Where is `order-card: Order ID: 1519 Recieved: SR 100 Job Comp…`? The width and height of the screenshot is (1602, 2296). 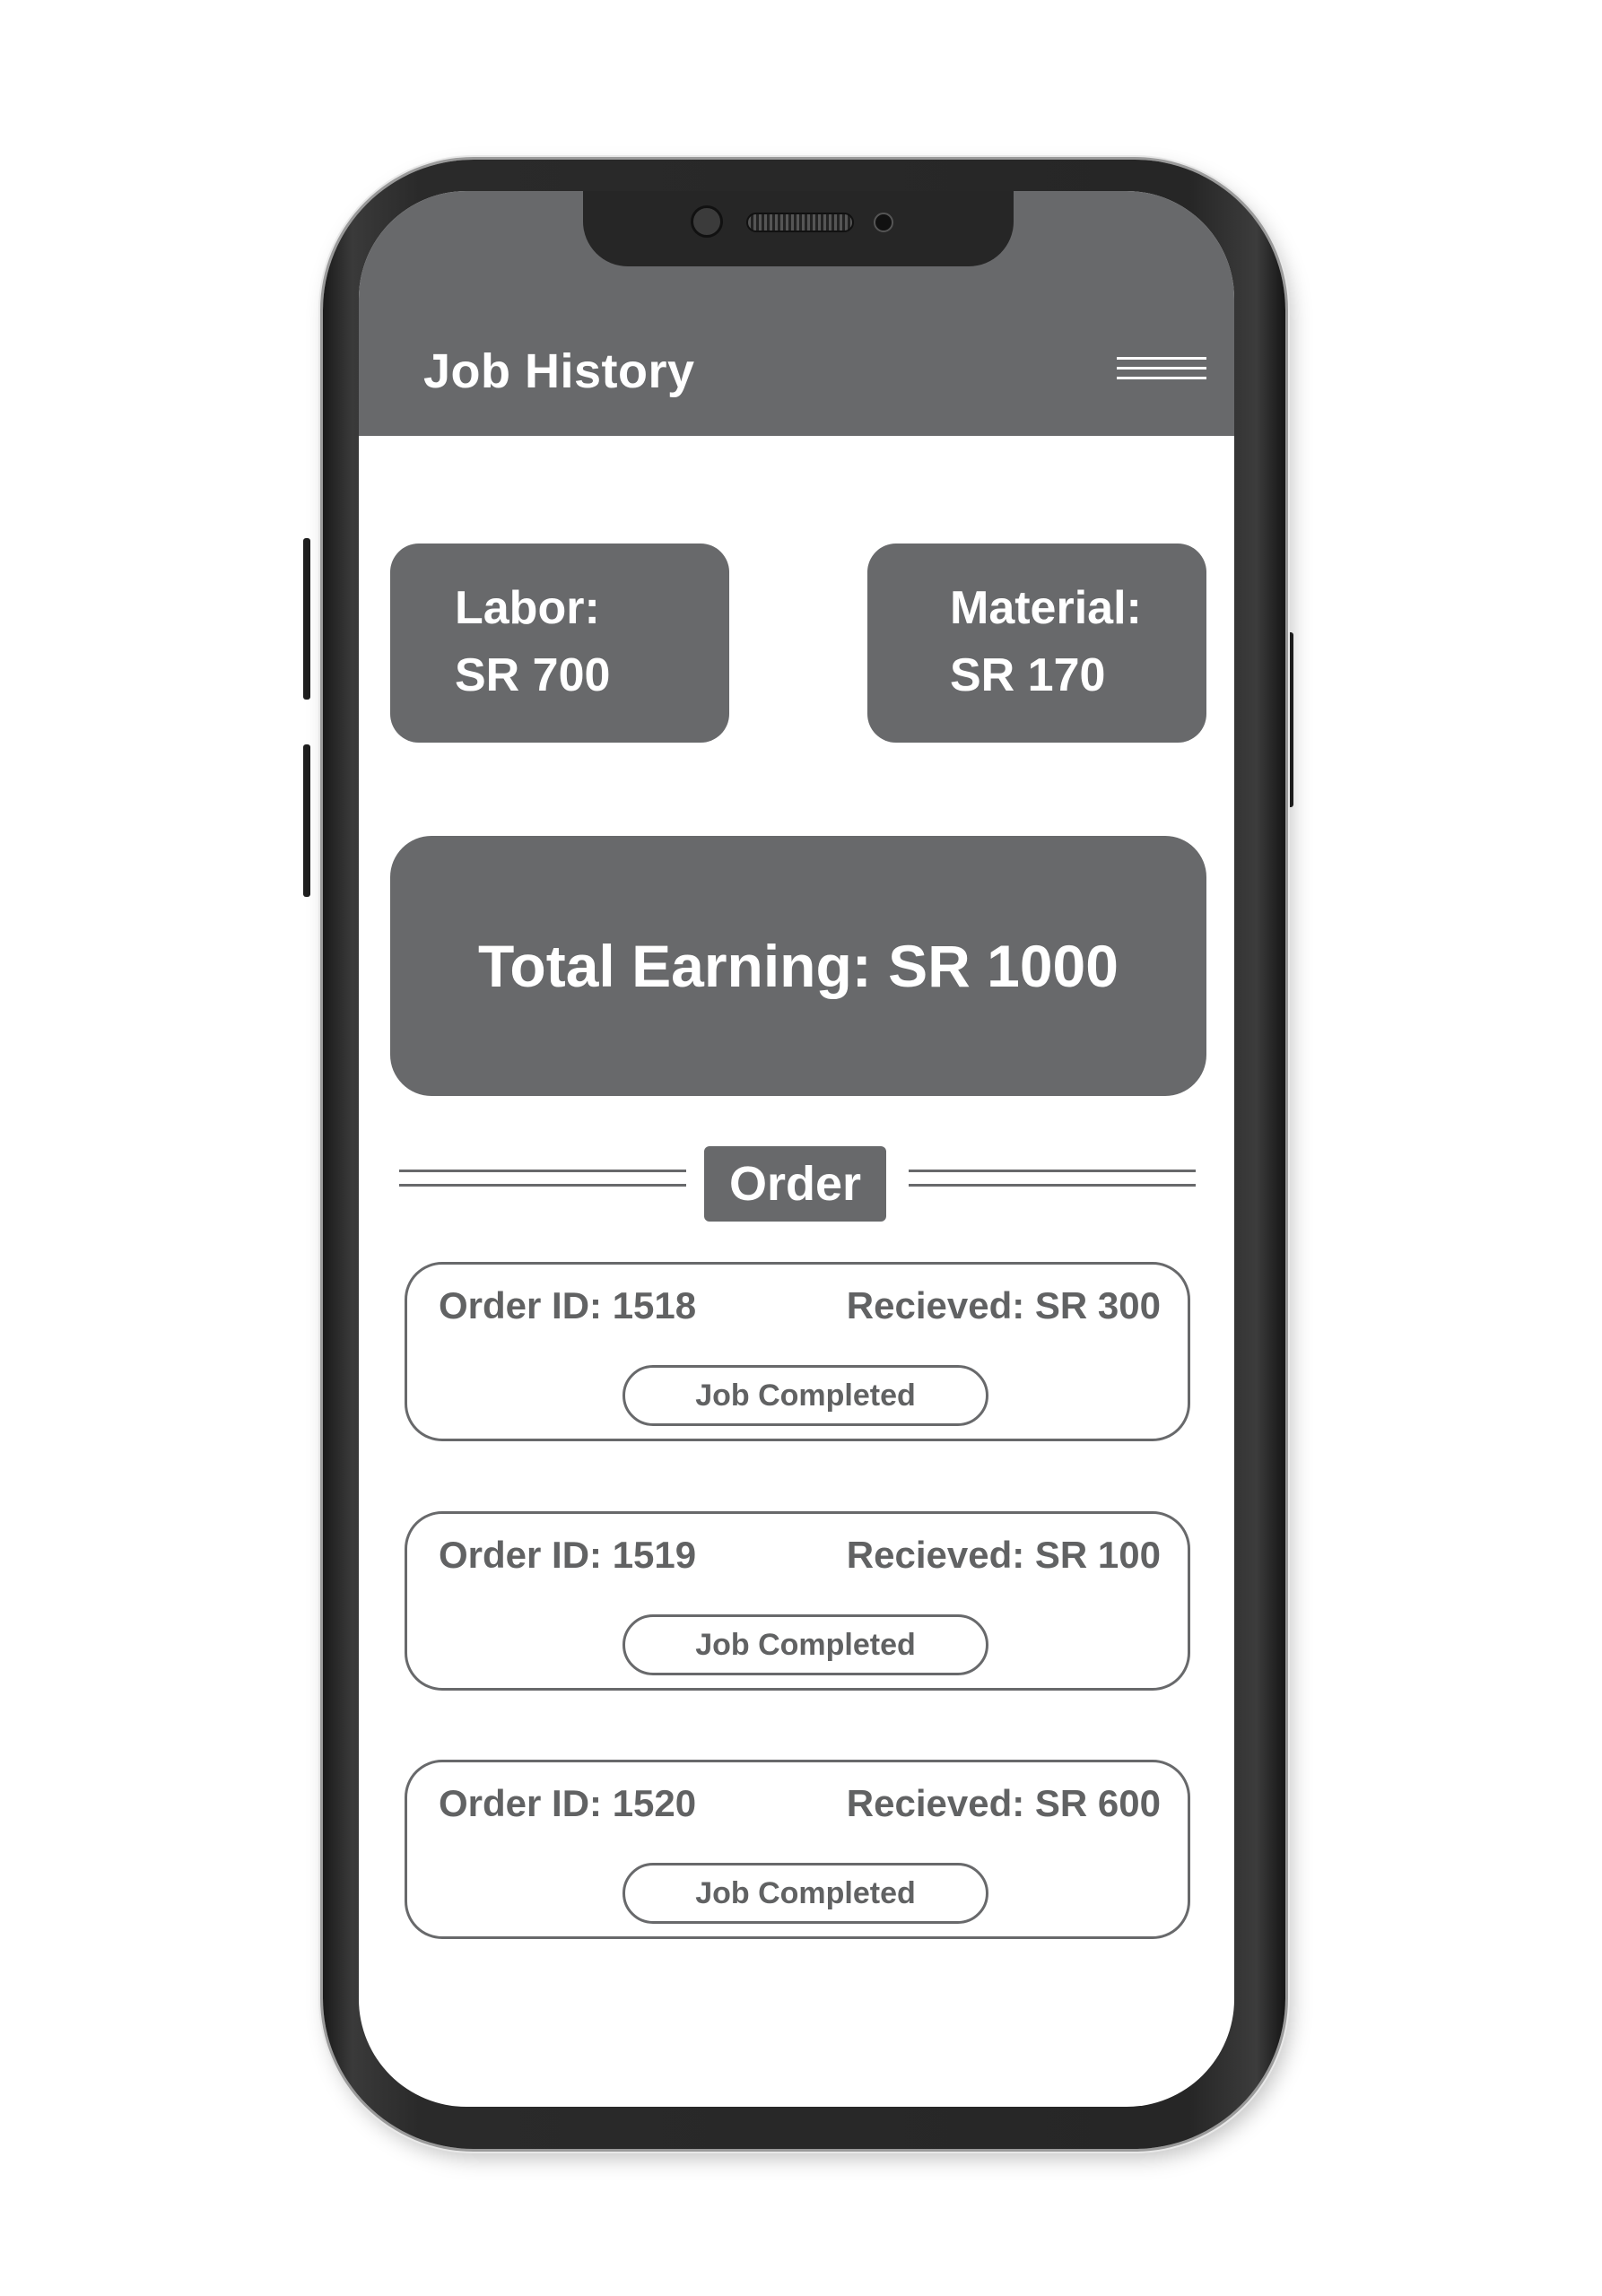 order-card: Order ID: 1519 Recieved: SR 100 Job Comp… is located at coordinates (797, 1601).